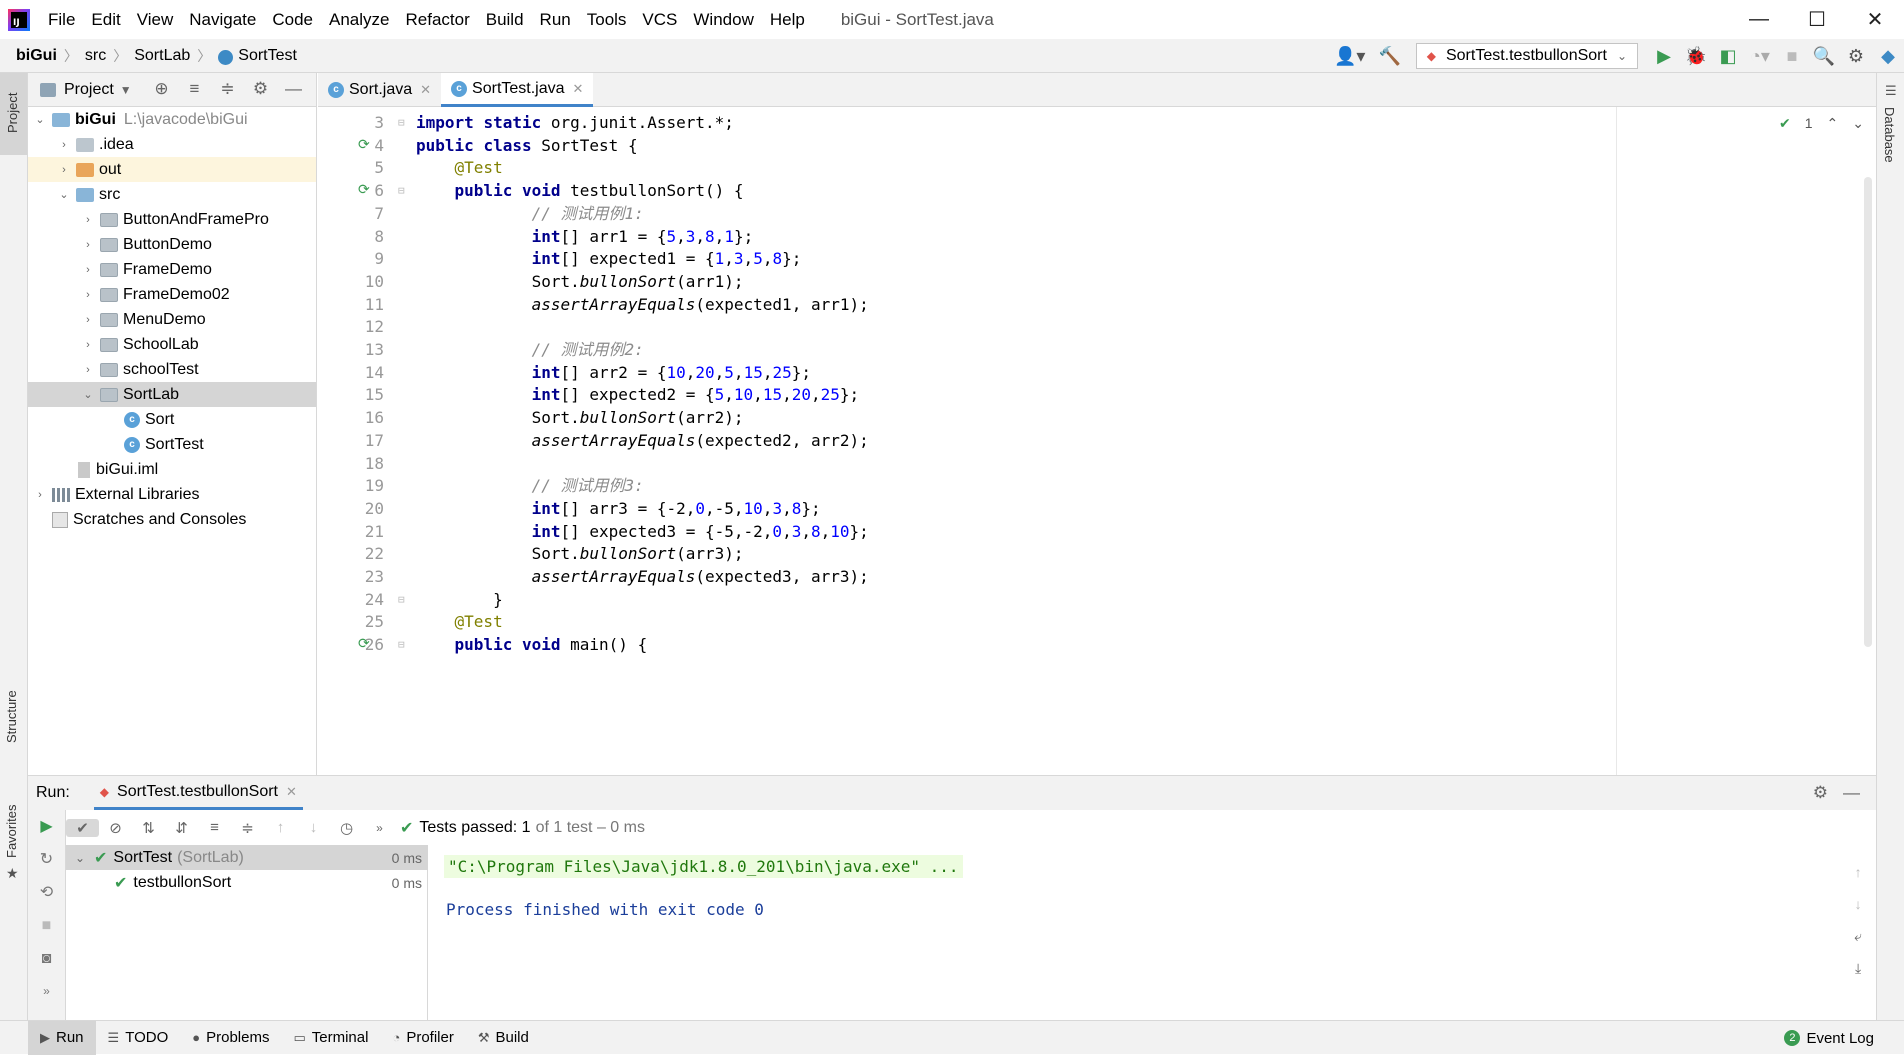 The height and width of the screenshot is (1055, 1904). I want to click on run-tab: ◆ SortTest.testbullonSort ✕, so click(198, 793).